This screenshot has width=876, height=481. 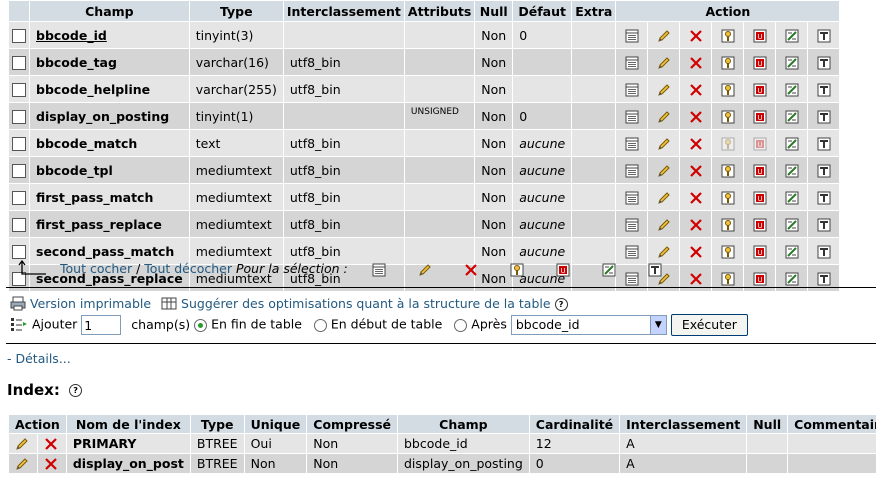 What do you see at coordinates (320, 325) in the screenshot?
I see `radio-at-begin` at bounding box center [320, 325].